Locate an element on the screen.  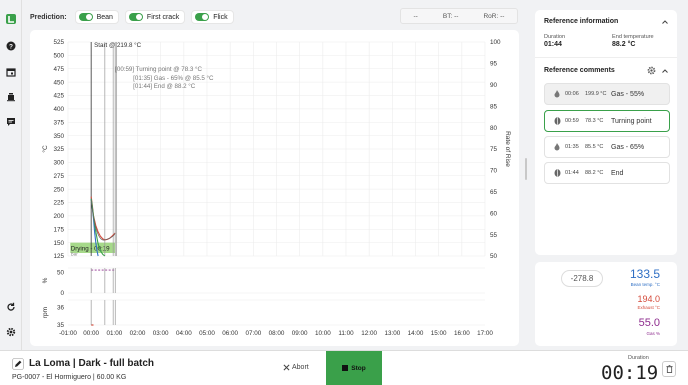
help-icon: ? is located at coordinates (11, 46).